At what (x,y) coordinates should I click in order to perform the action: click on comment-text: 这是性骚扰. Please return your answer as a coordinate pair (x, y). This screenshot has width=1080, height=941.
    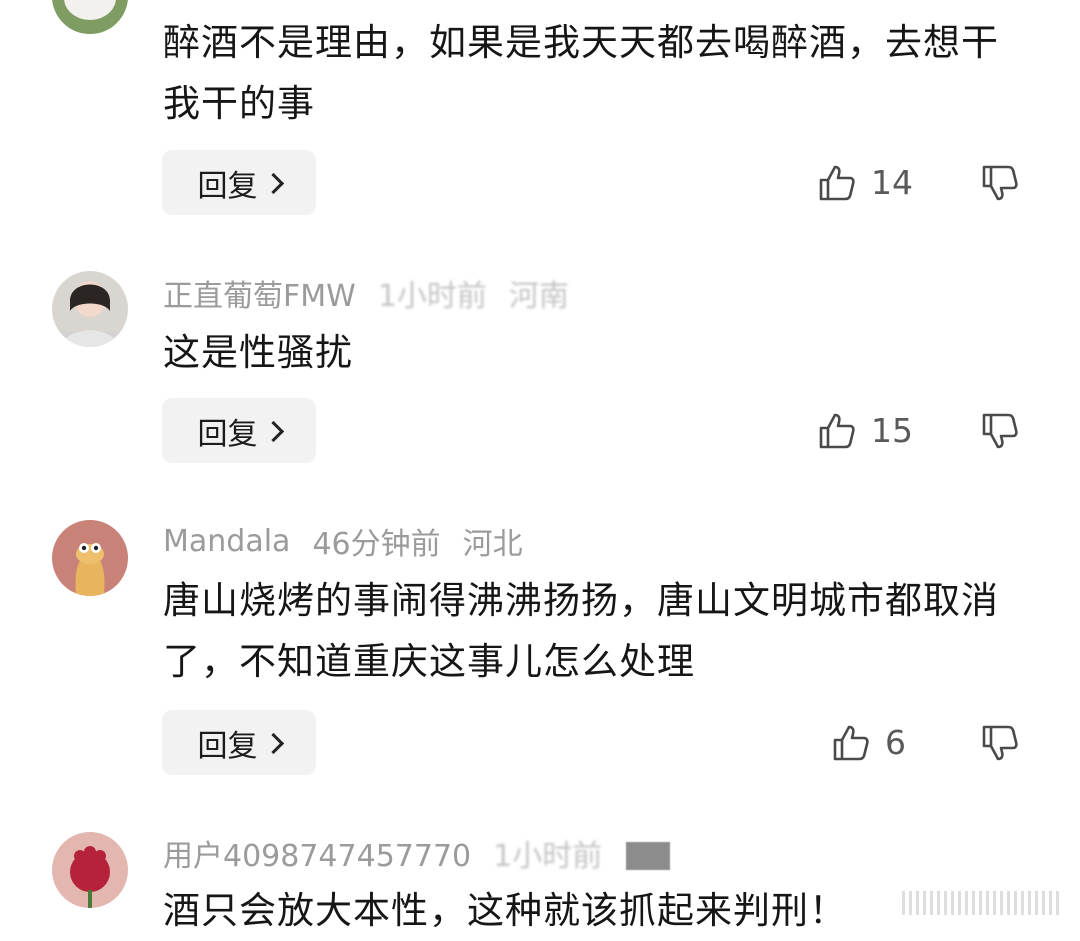
    Looking at the image, I should click on (258, 352).